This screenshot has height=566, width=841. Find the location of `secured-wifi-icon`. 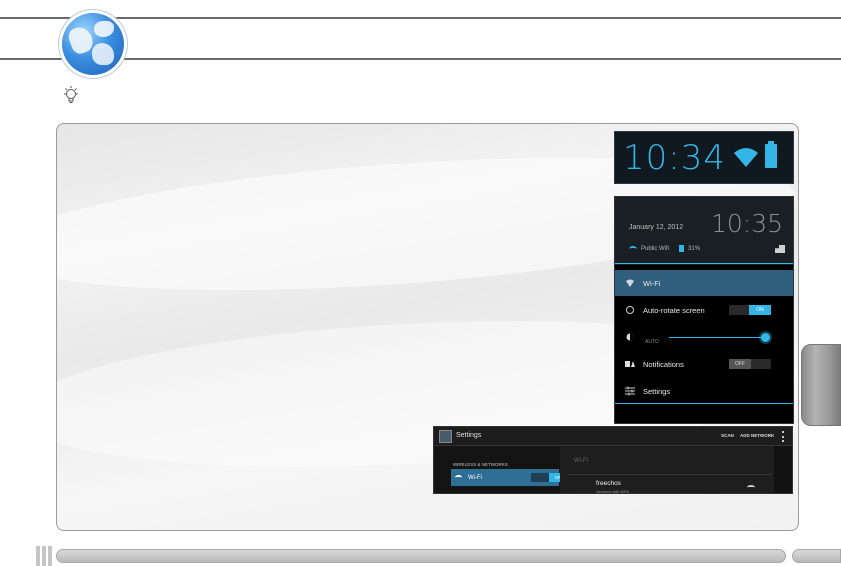

secured-wifi-icon is located at coordinates (751, 487).